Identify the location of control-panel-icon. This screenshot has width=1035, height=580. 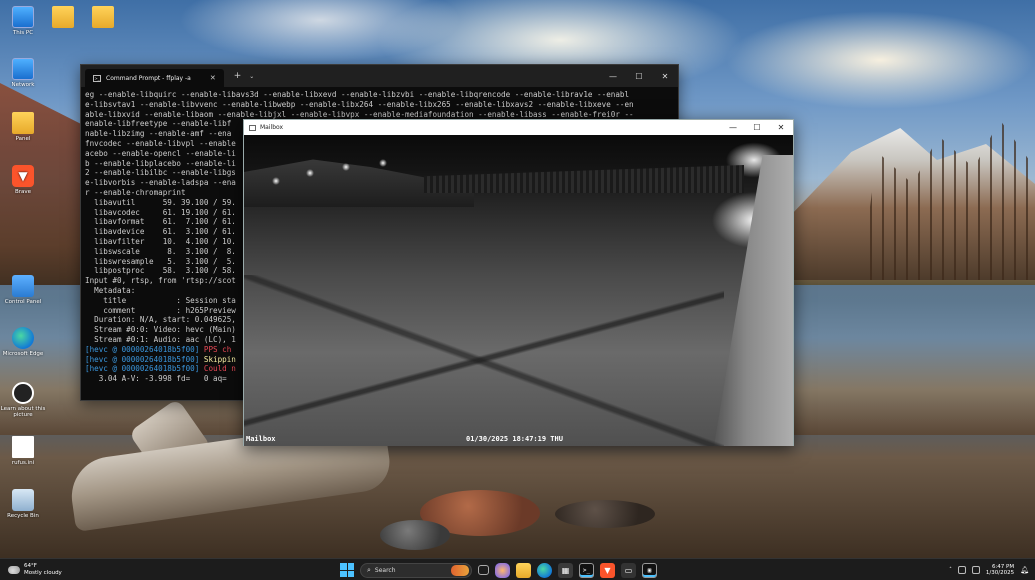
(23, 286).